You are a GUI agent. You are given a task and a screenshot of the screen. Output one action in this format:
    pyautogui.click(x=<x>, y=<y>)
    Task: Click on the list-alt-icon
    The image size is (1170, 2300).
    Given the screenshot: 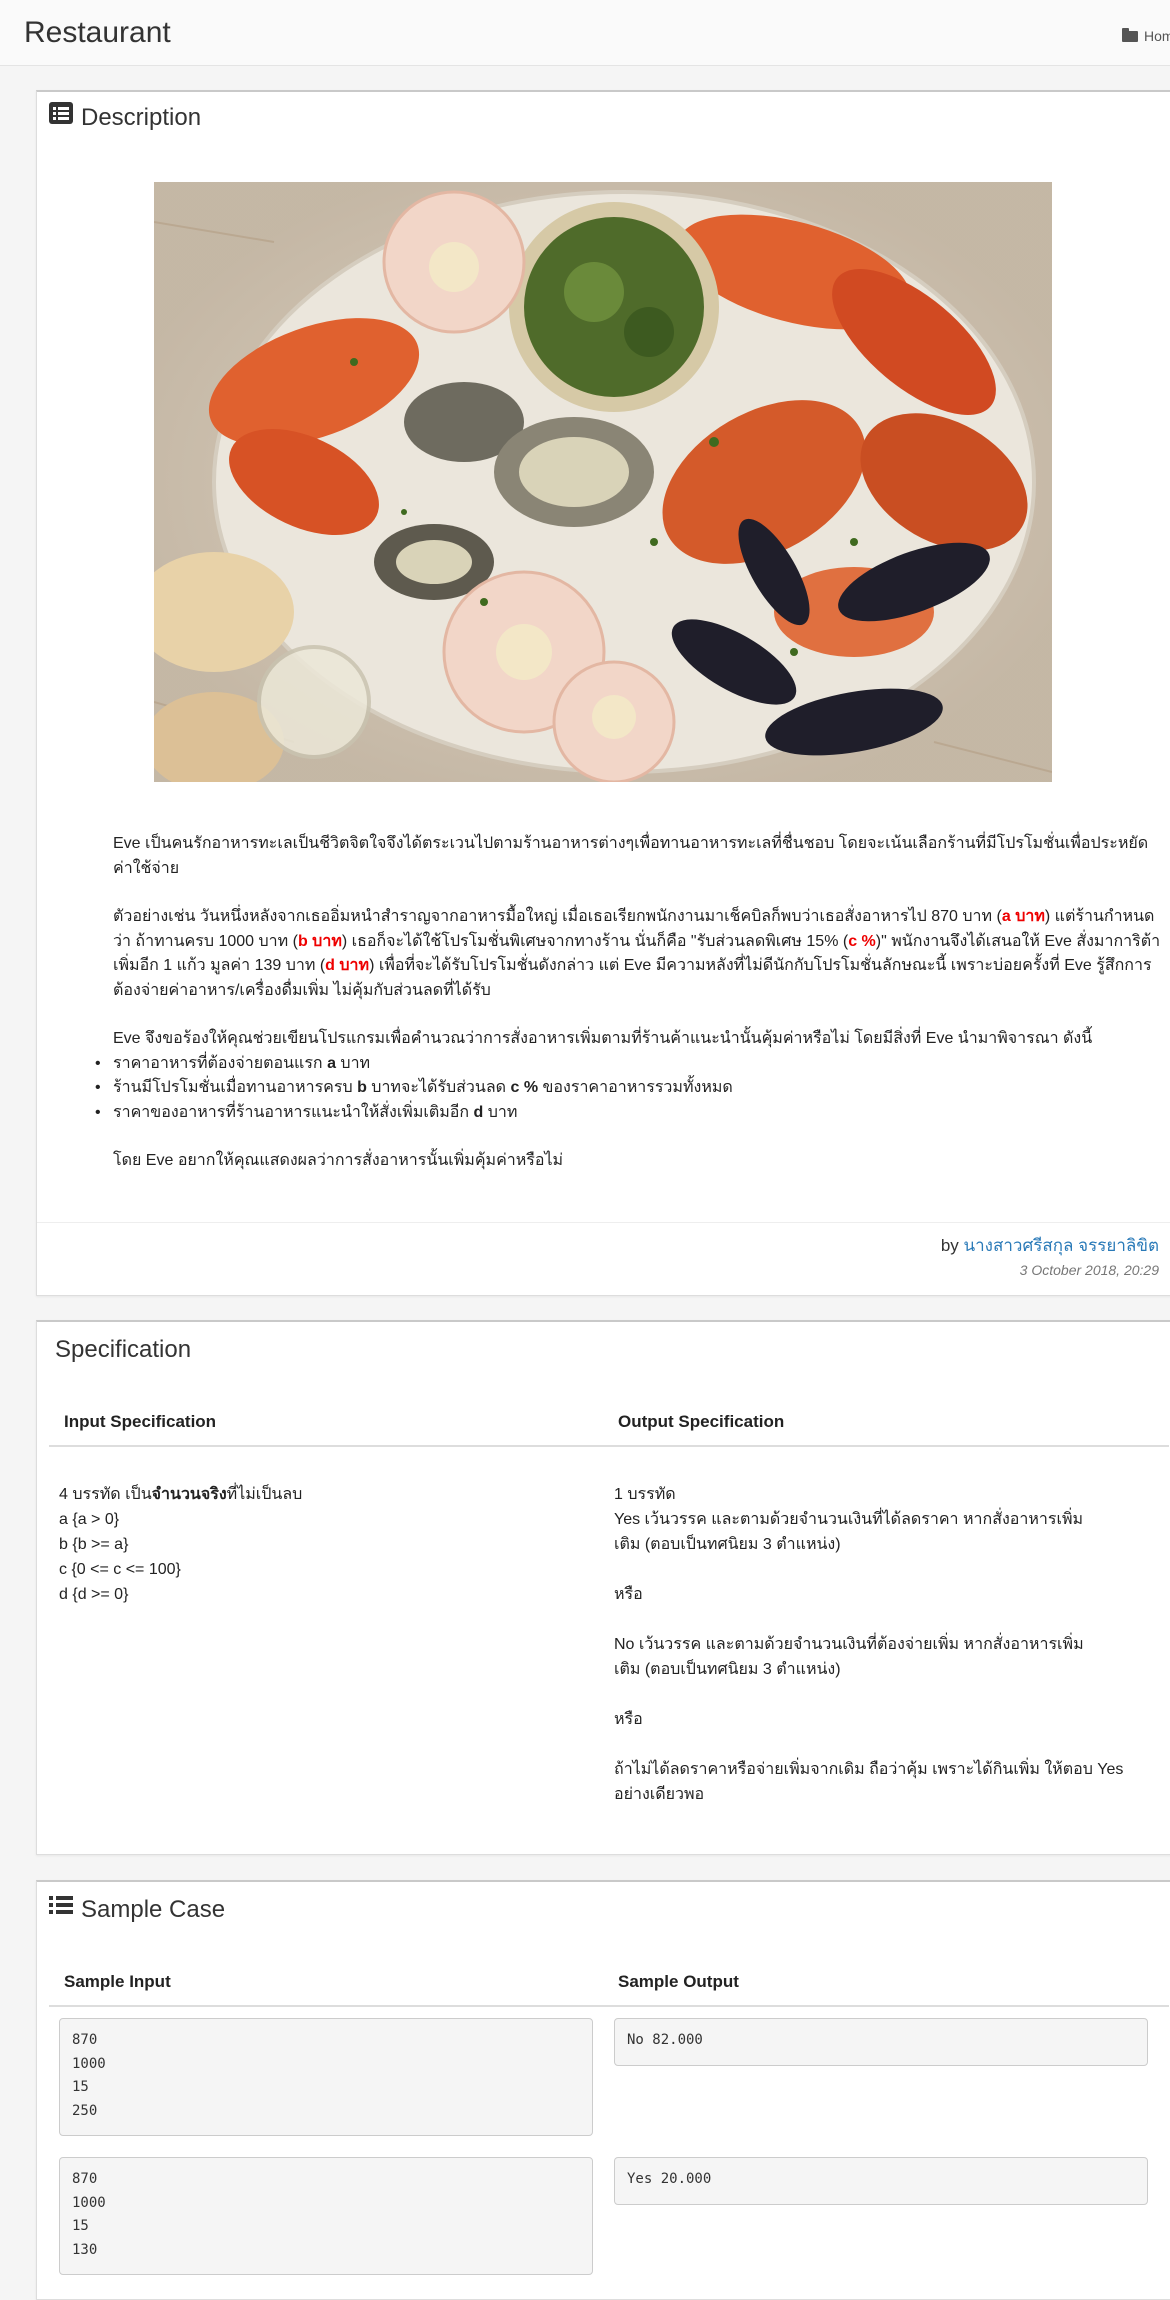 What is the action you would take?
    pyautogui.click(x=61, y=116)
    